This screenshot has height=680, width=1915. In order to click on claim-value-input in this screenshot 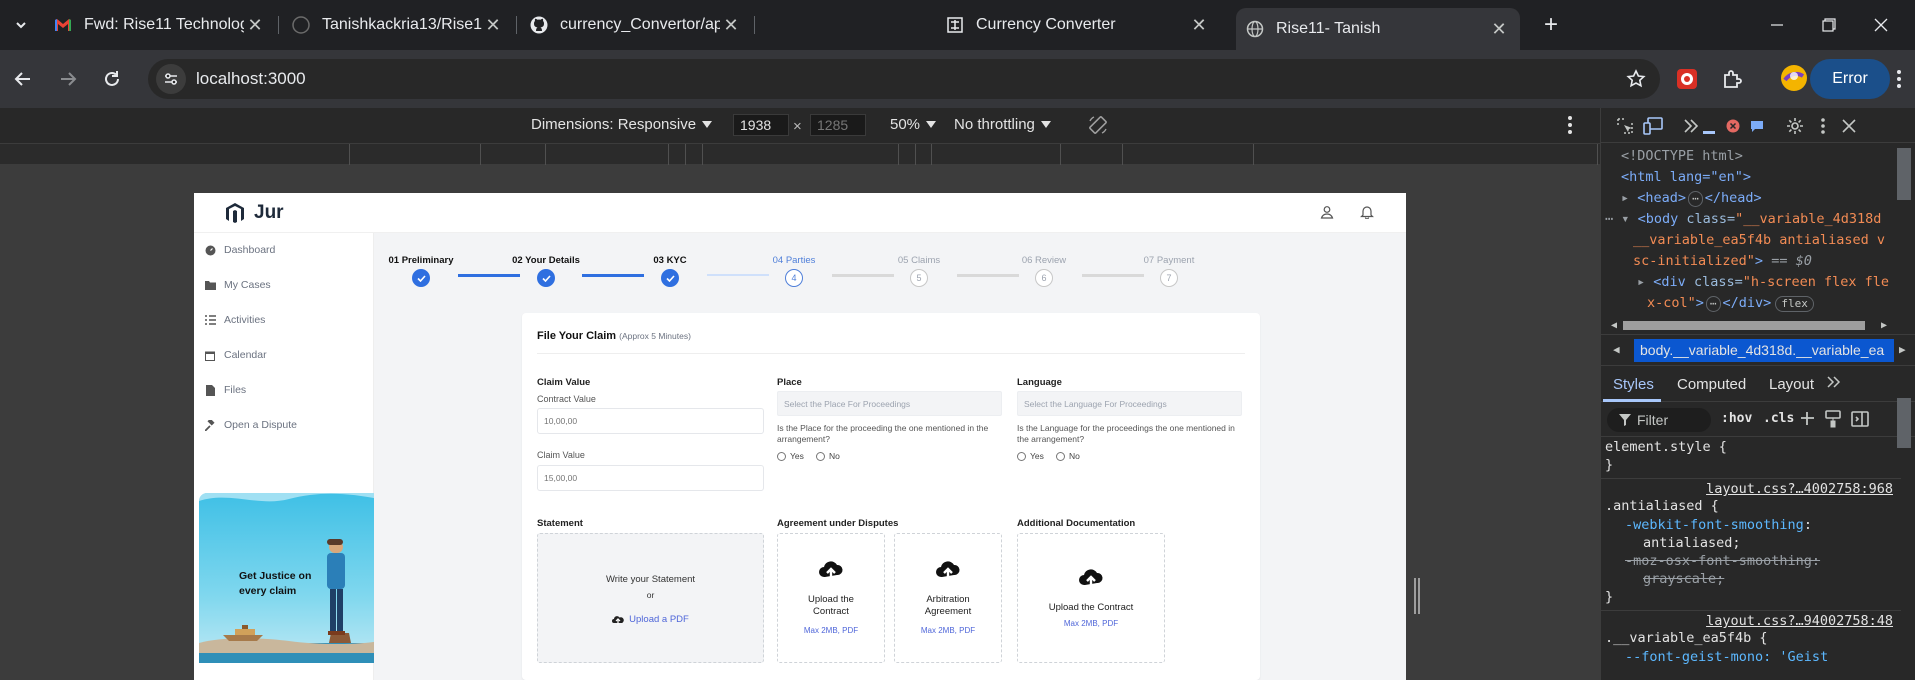, I will do `click(650, 478)`.